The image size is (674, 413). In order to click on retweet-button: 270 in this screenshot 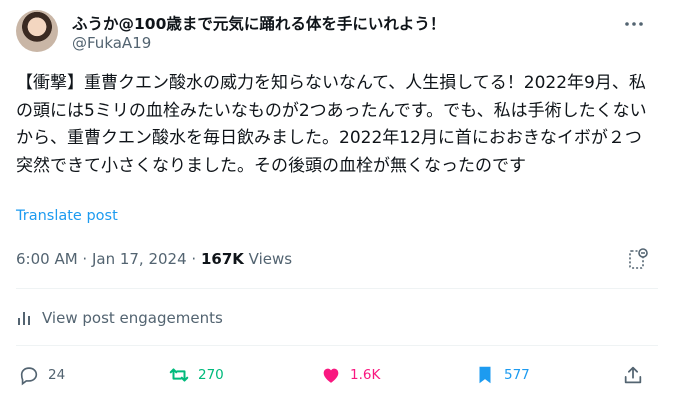, I will do `click(196, 375)`.